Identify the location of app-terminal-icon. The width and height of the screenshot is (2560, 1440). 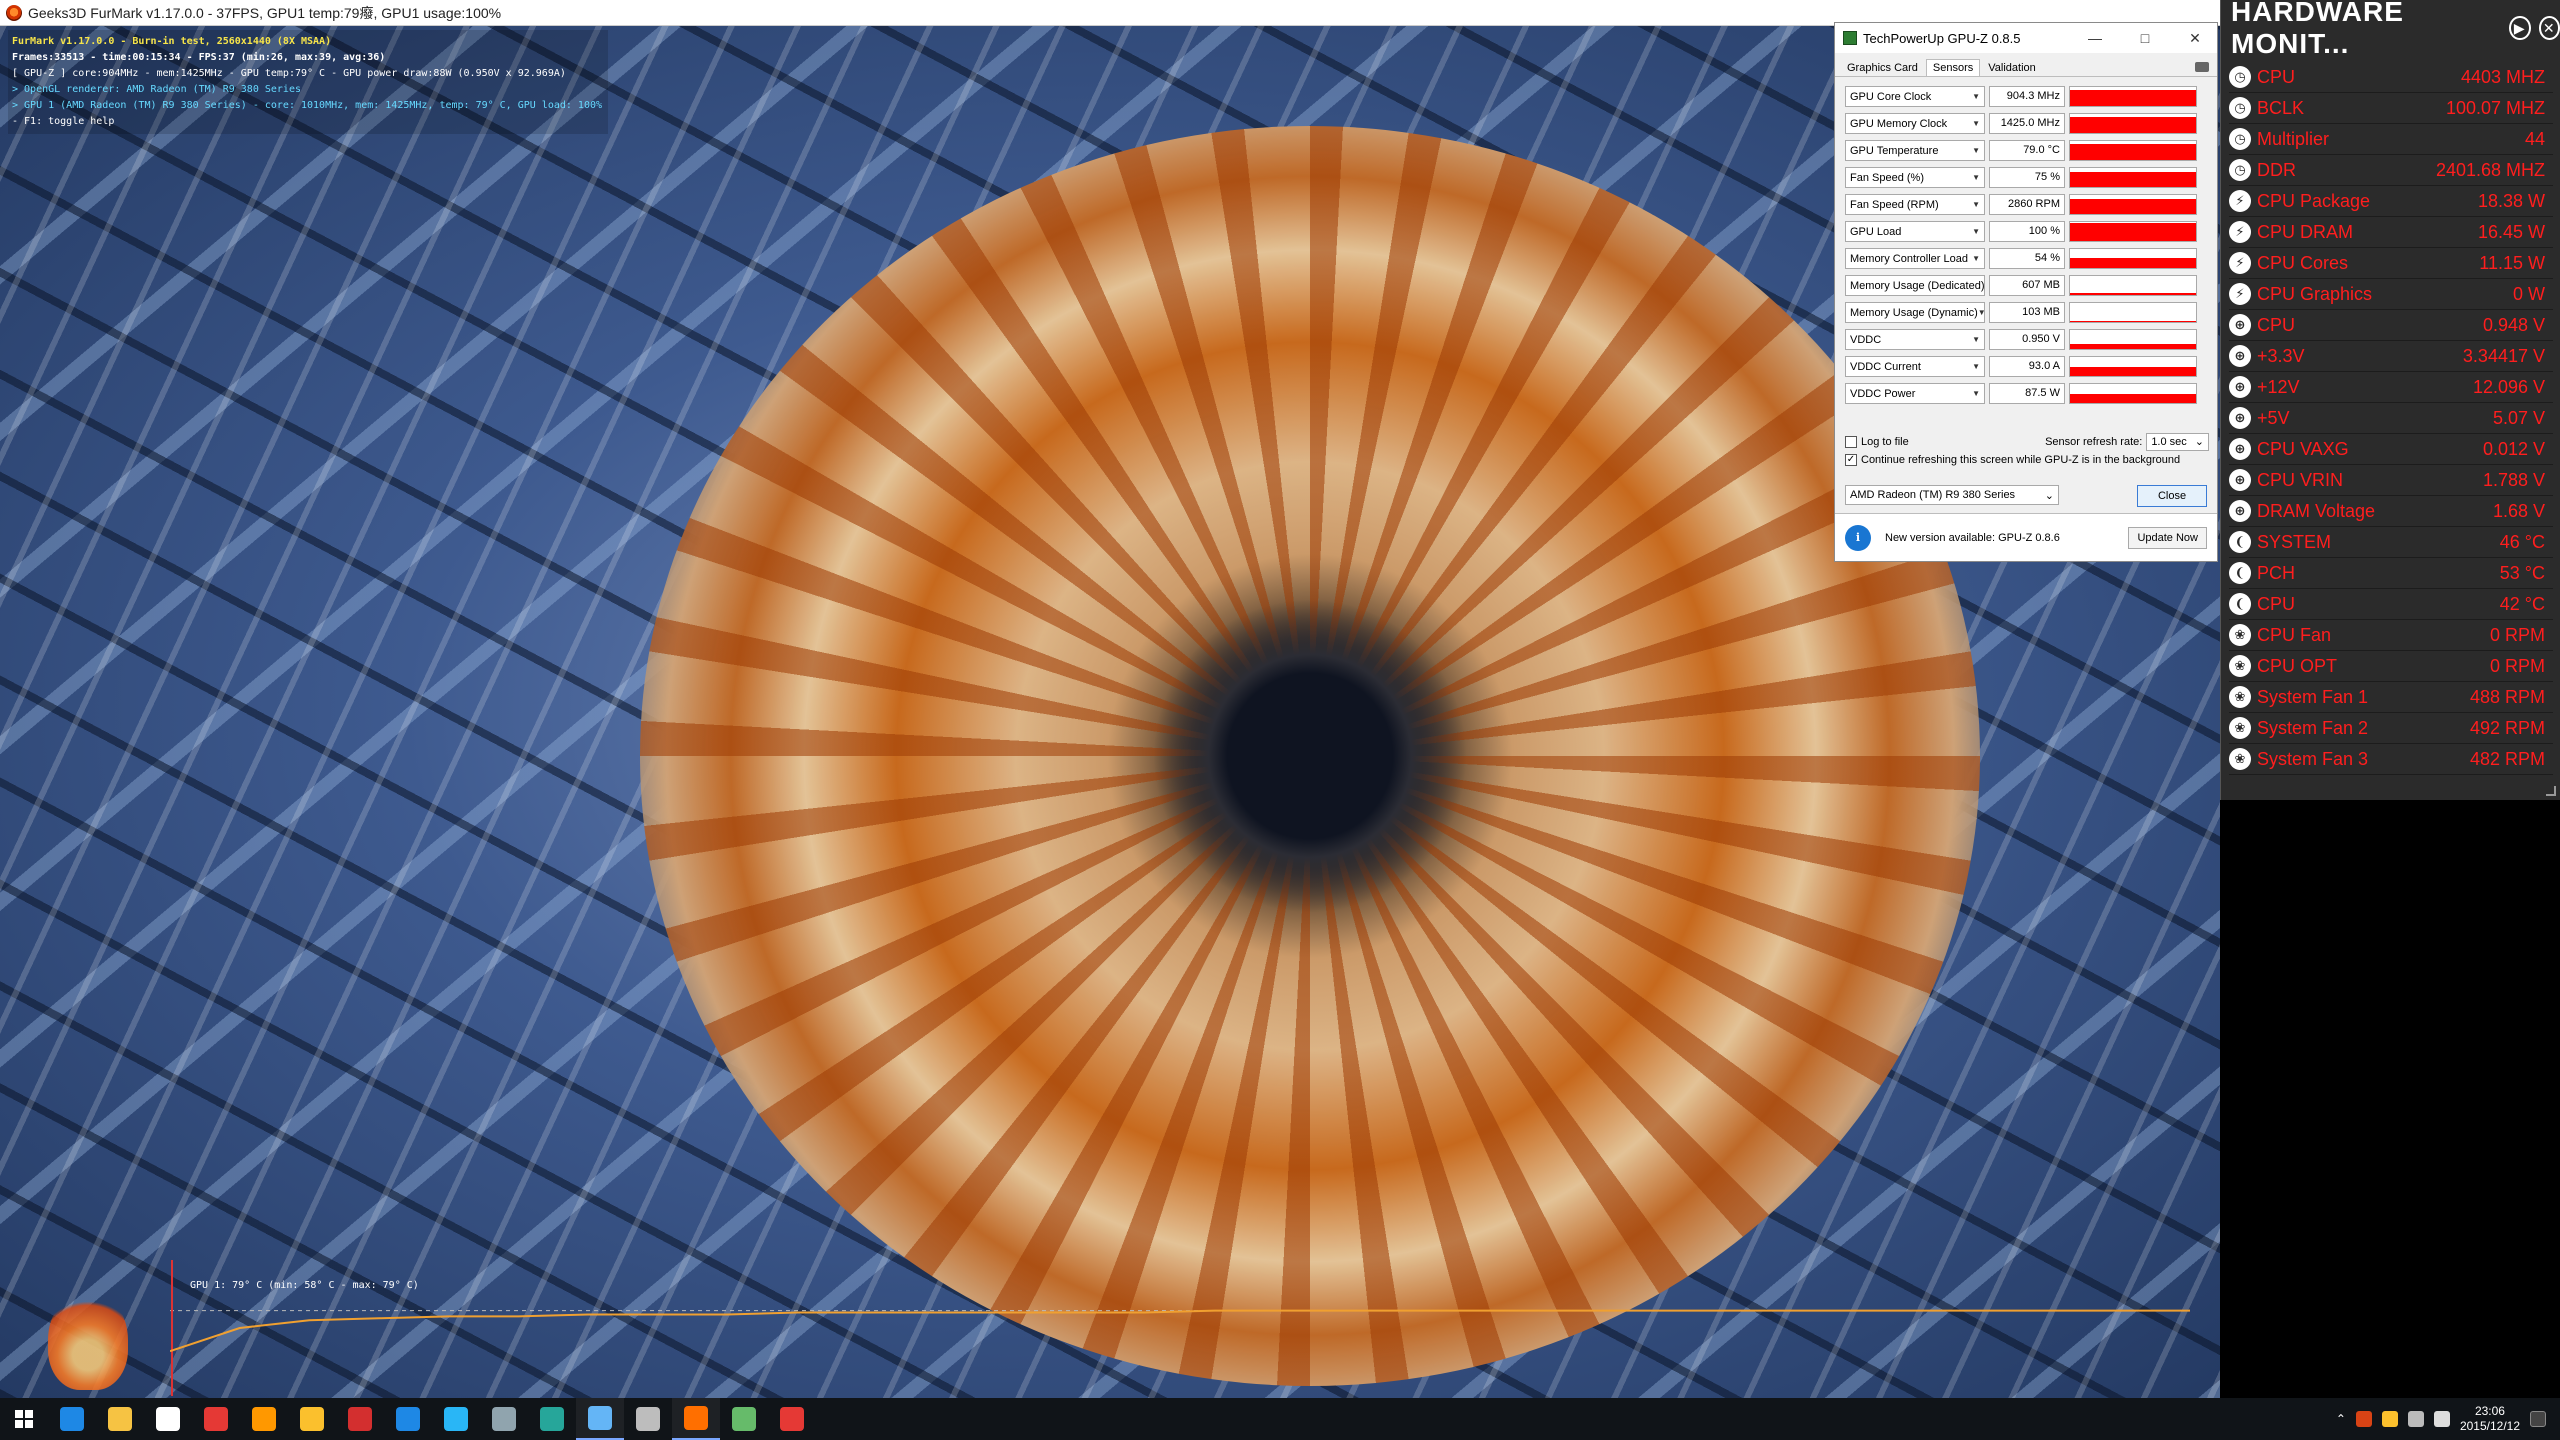
(552, 1419).